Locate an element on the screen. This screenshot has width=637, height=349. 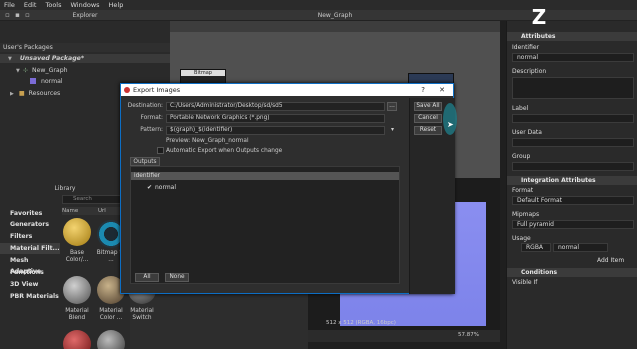
graph-row: ▼ ⊹ New_Graph is located at coordinates (85, 70).